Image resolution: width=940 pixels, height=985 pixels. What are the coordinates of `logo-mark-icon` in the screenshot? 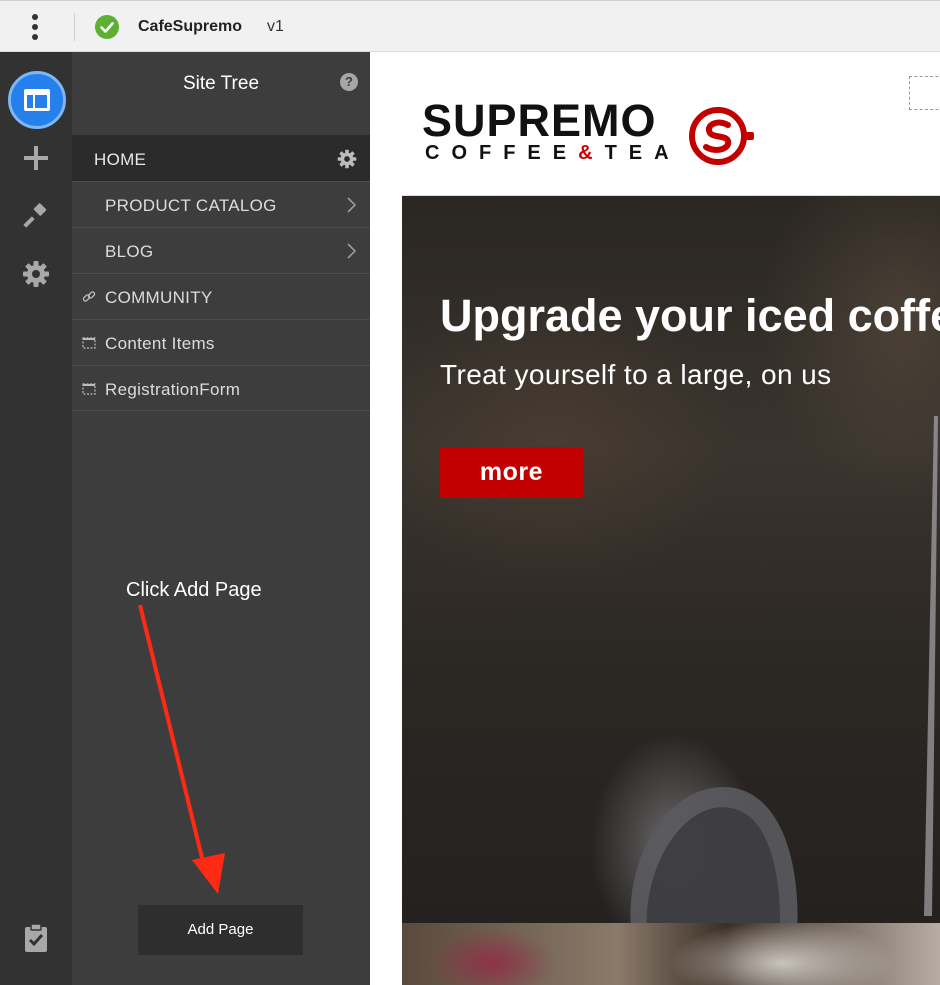 It's located at (721, 136).